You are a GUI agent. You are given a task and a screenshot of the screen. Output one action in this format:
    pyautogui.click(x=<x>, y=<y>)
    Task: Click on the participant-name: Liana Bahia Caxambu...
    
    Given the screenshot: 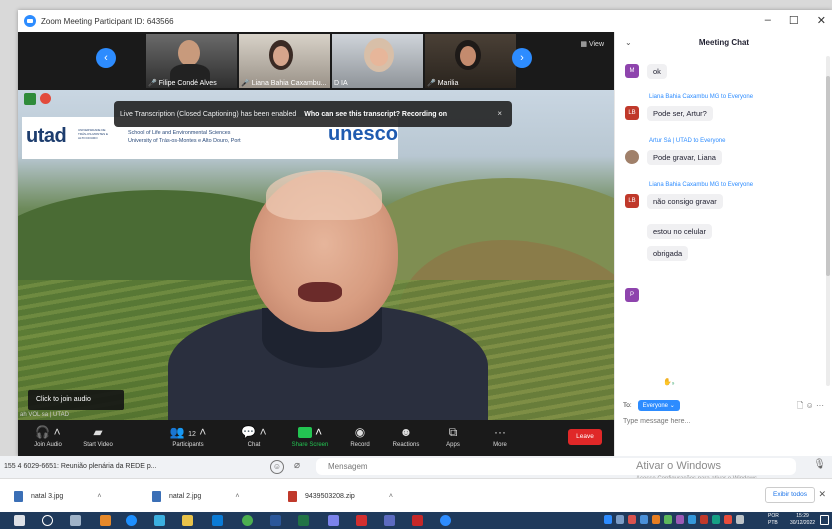 What is the action you would take?
    pyautogui.click(x=289, y=83)
    